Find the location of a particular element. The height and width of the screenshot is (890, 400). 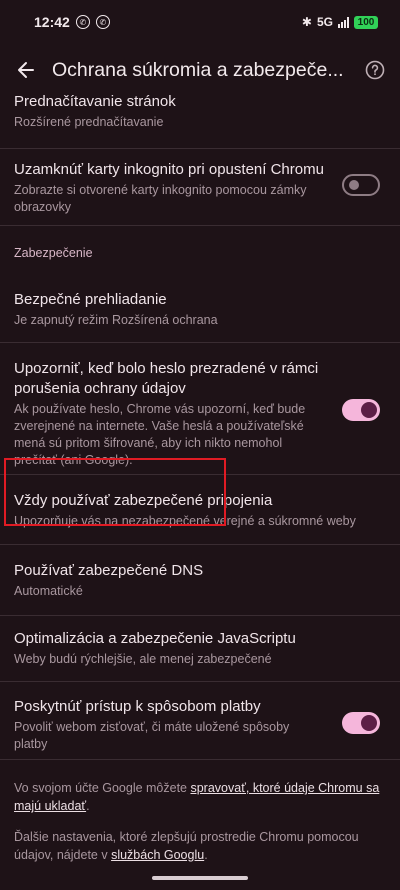

setting-subtitle: Rozšírené prednačítavanie is located at coordinates (89, 122).